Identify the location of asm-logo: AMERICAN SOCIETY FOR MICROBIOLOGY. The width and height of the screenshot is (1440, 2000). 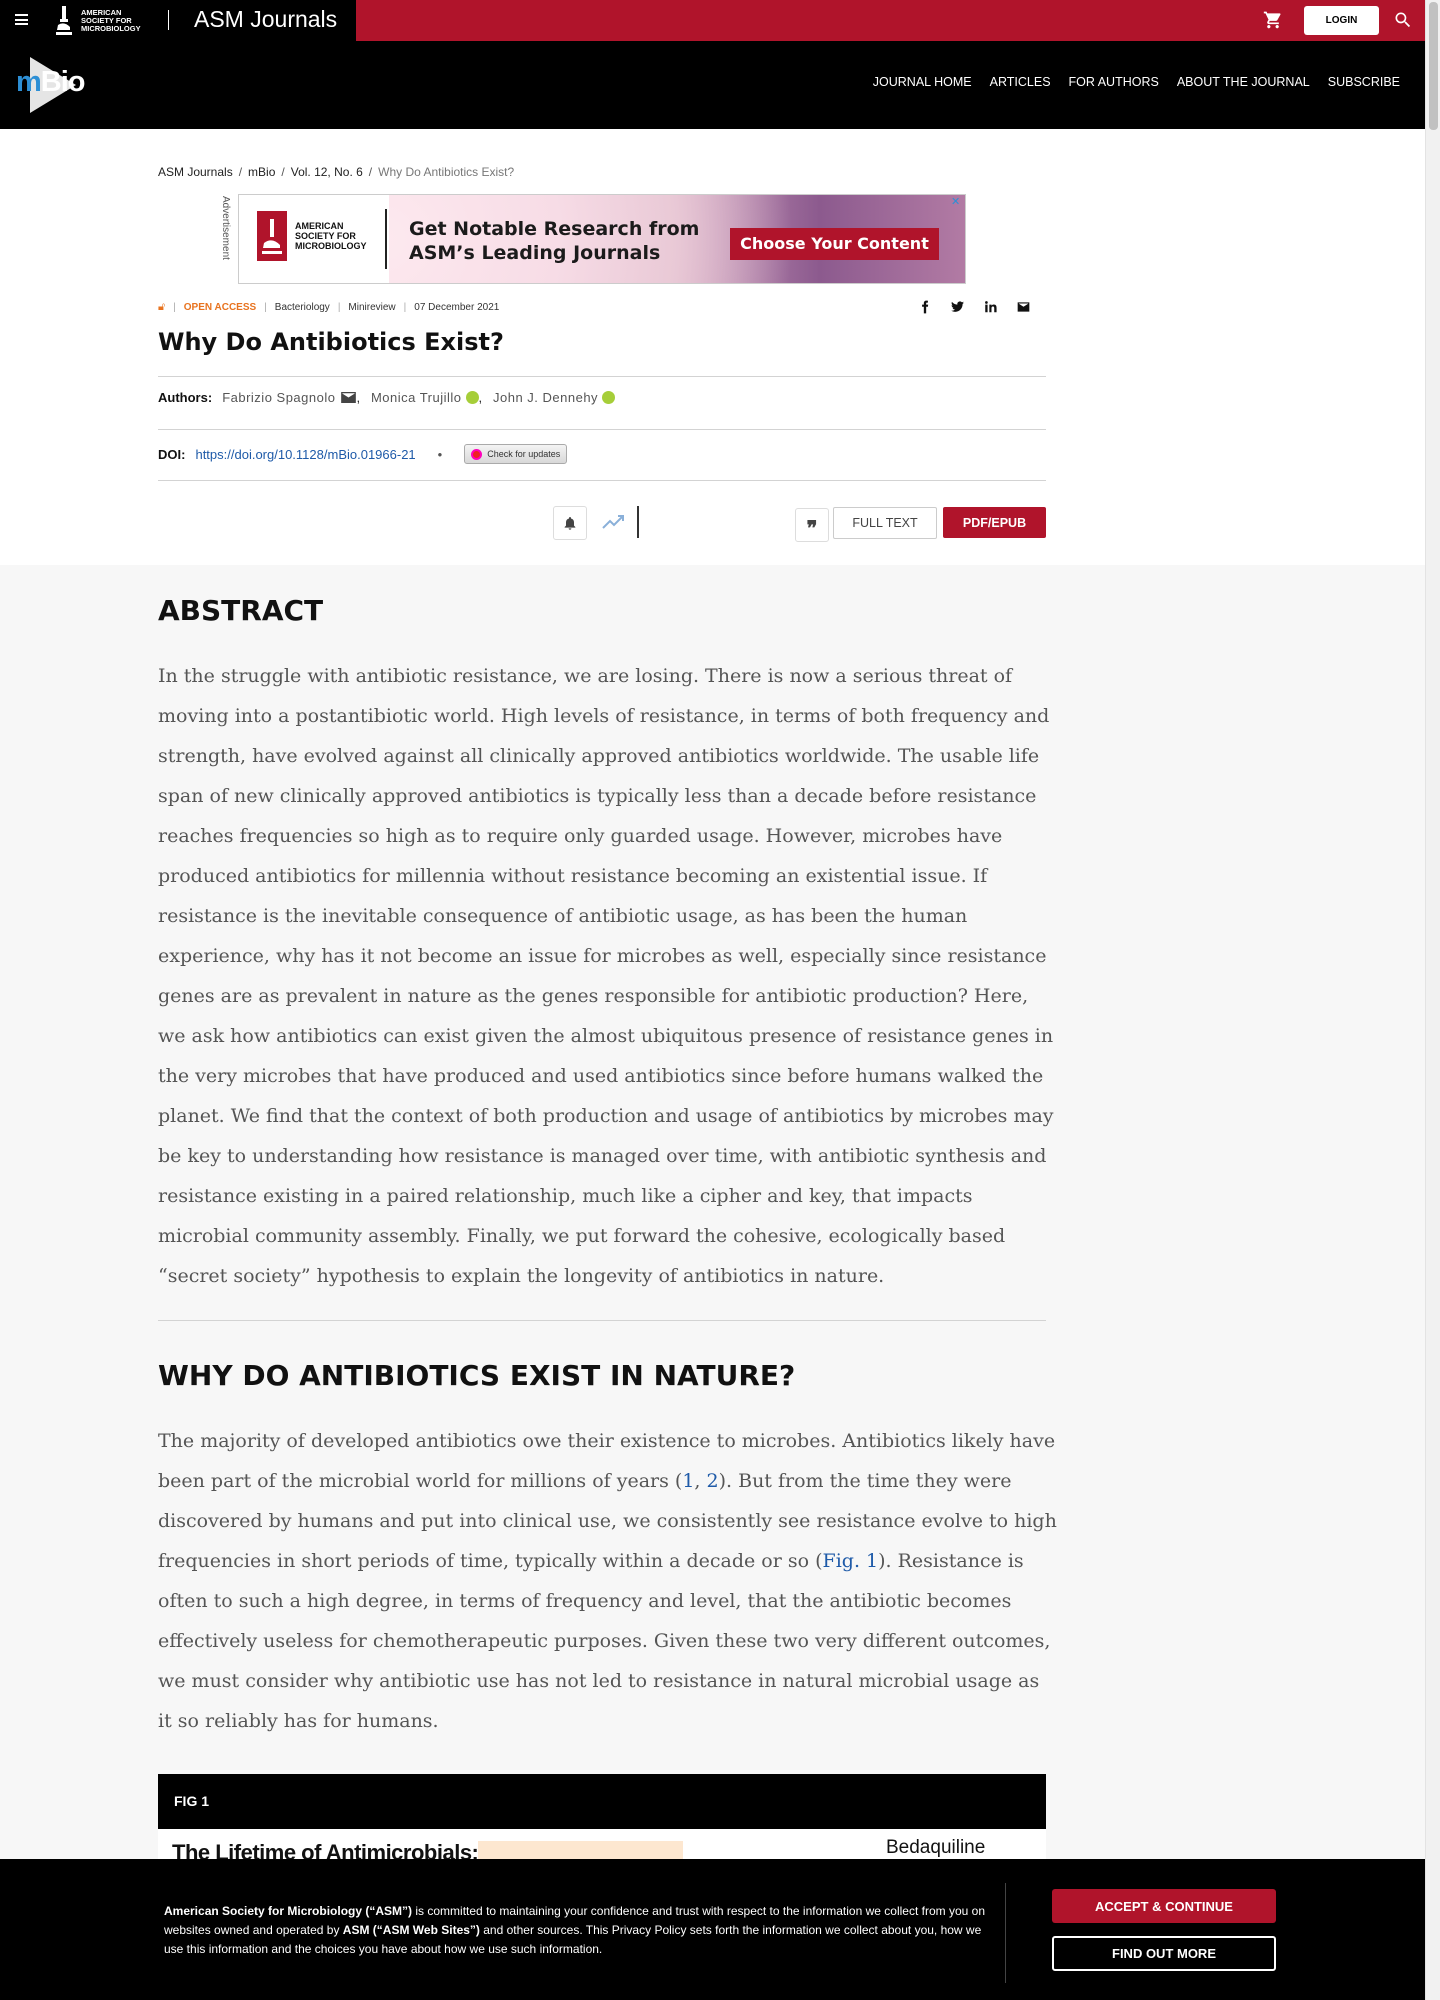
(98, 20).